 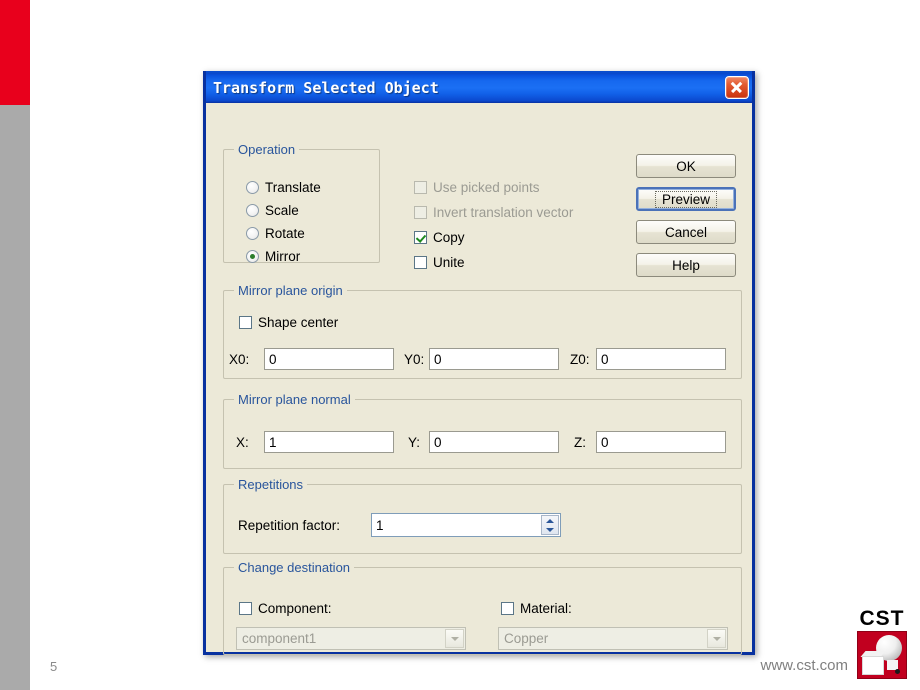 I want to click on input-z0: 0, so click(x=661, y=359).